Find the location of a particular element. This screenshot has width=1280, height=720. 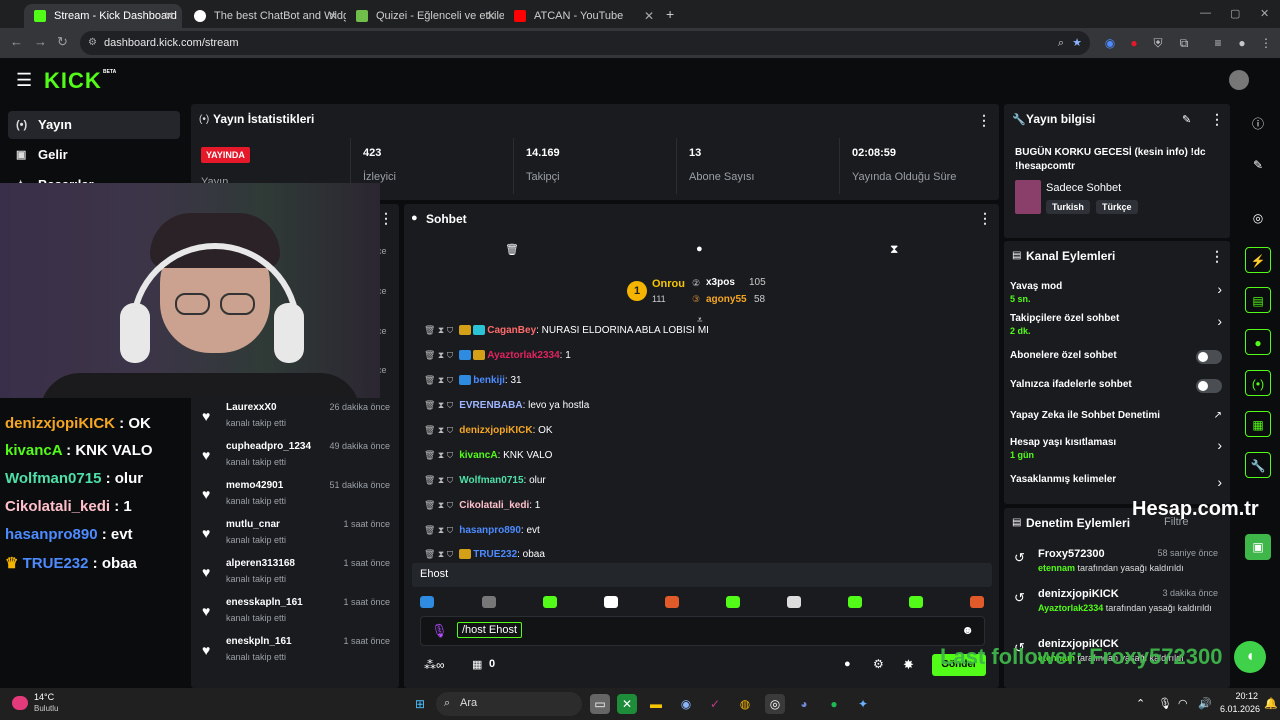

volume-icon: 🔊 is located at coordinates (1205, 703).